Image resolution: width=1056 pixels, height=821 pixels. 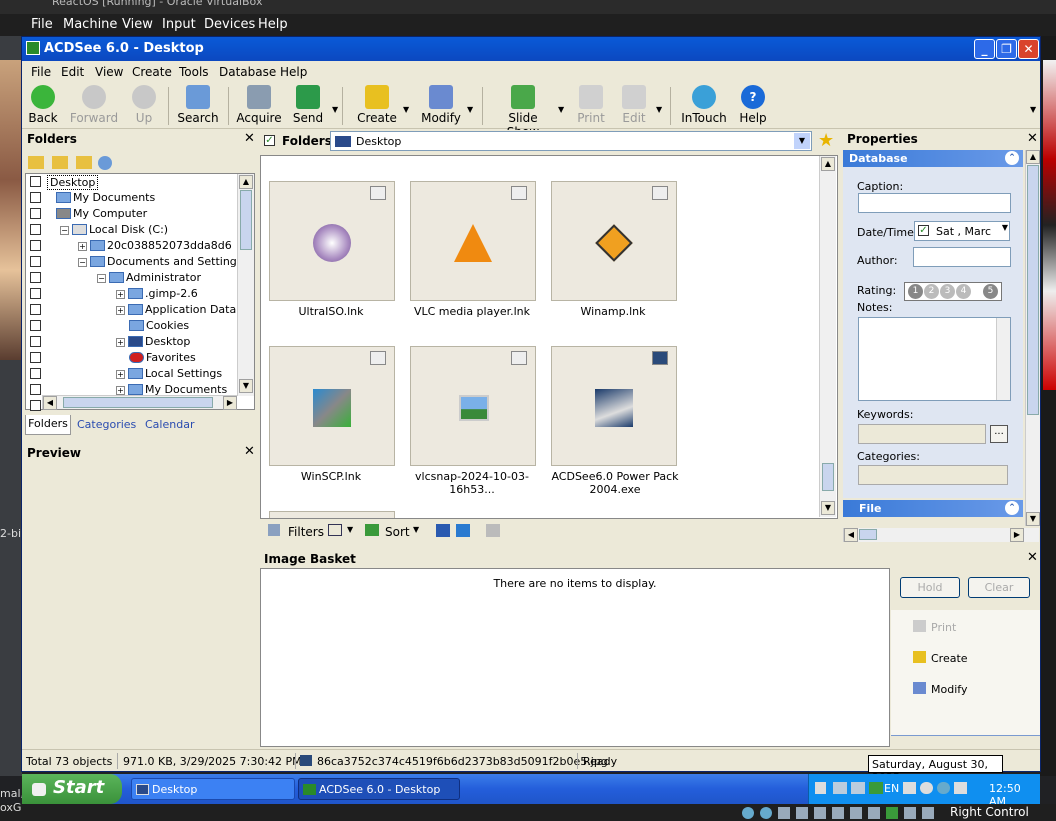 What do you see at coordinates (293, 72) in the screenshot?
I see `menu-help: Help` at bounding box center [293, 72].